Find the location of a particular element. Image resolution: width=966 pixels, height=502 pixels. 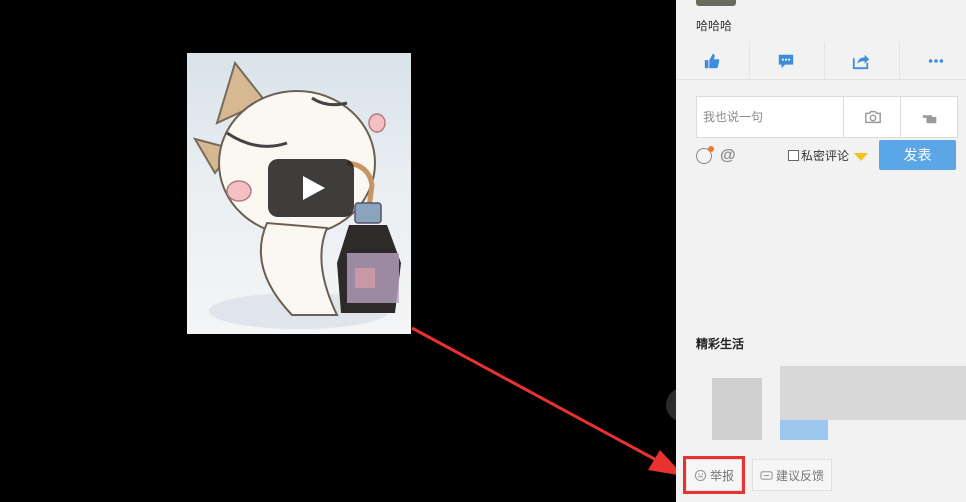

action-bar is located at coordinates (821, 61).